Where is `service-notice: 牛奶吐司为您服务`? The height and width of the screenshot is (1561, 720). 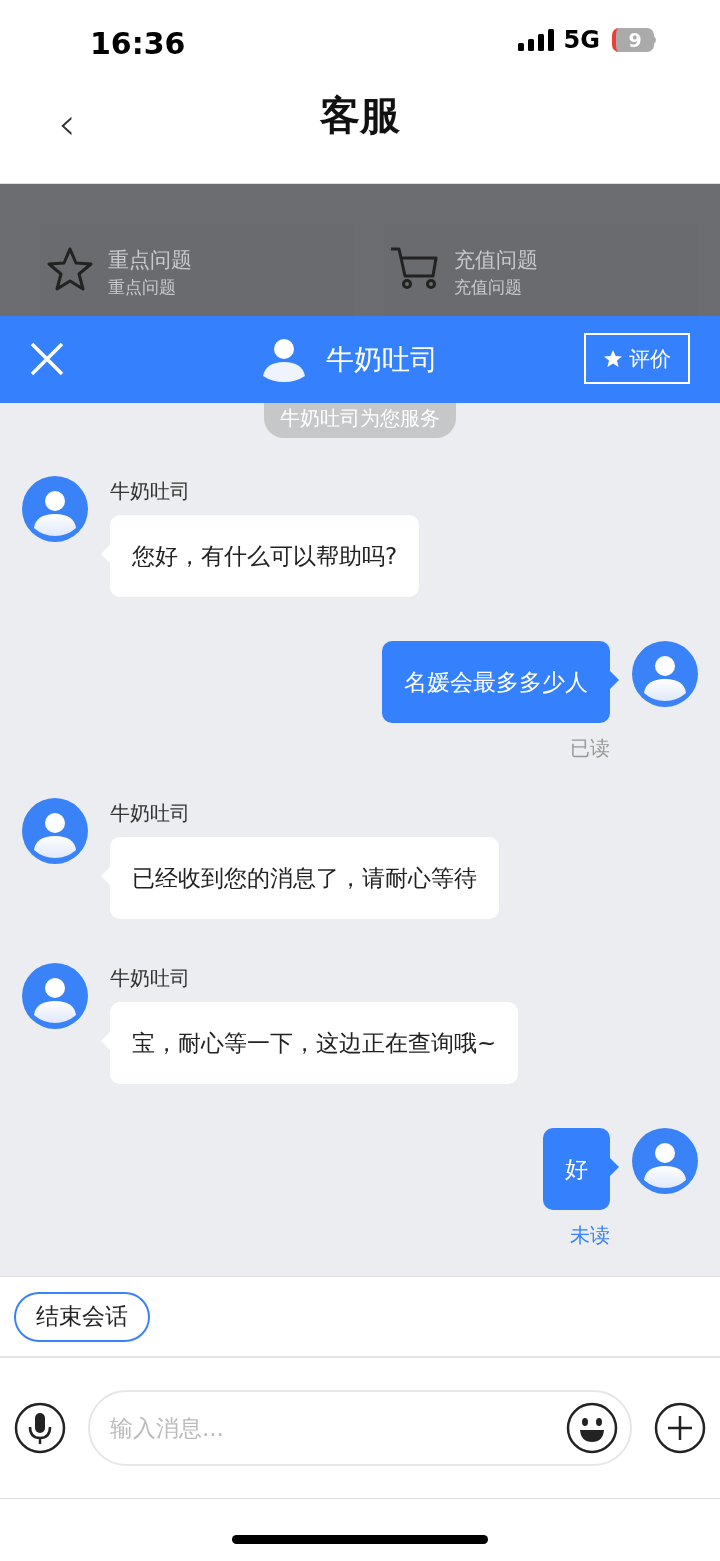
service-notice: 牛奶吐司为您服务 is located at coordinates (360, 420).